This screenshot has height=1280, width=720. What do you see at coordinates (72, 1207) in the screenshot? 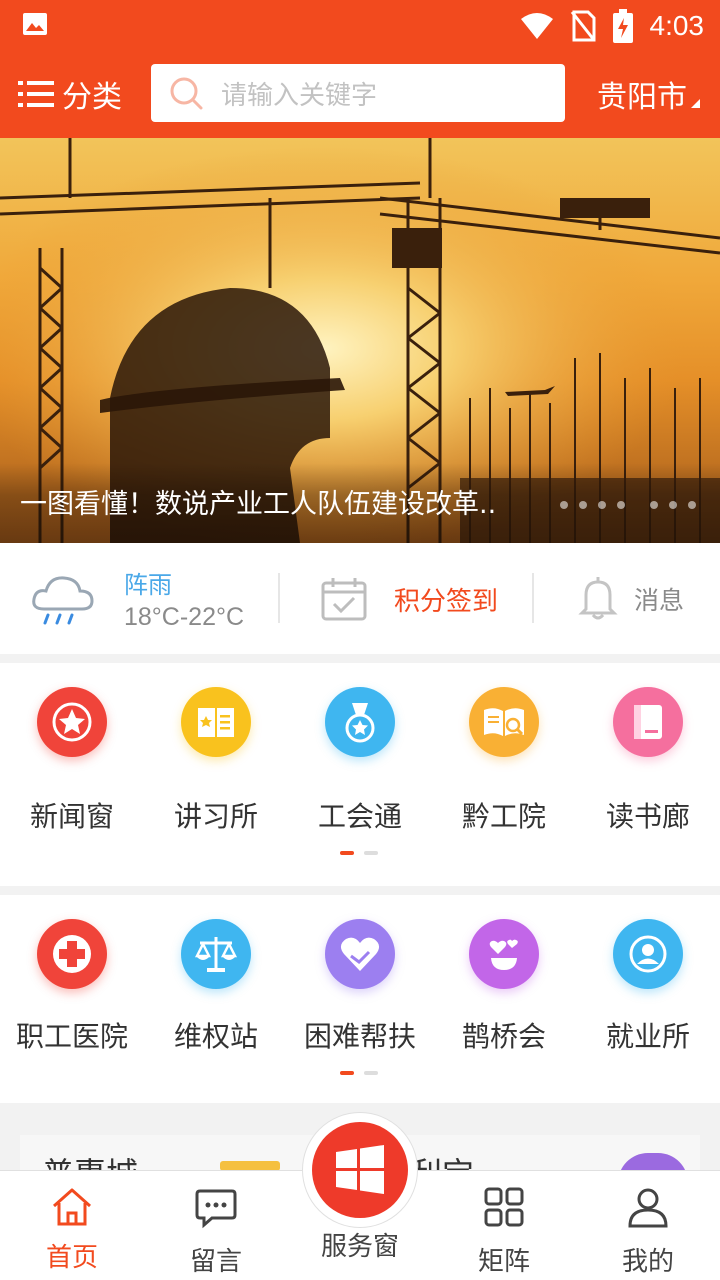
I see `home-icon` at bounding box center [72, 1207].